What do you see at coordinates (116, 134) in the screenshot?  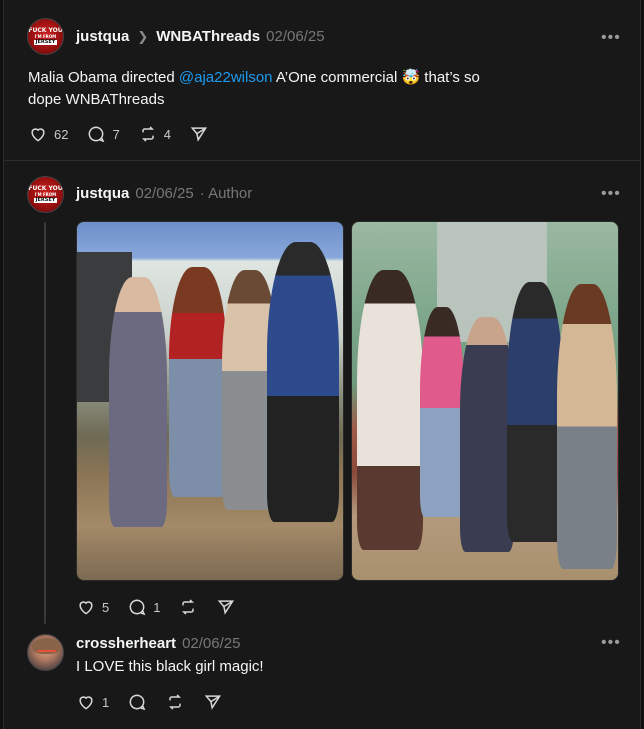 I see `reply-count: 7` at bounding box center [116, 134].